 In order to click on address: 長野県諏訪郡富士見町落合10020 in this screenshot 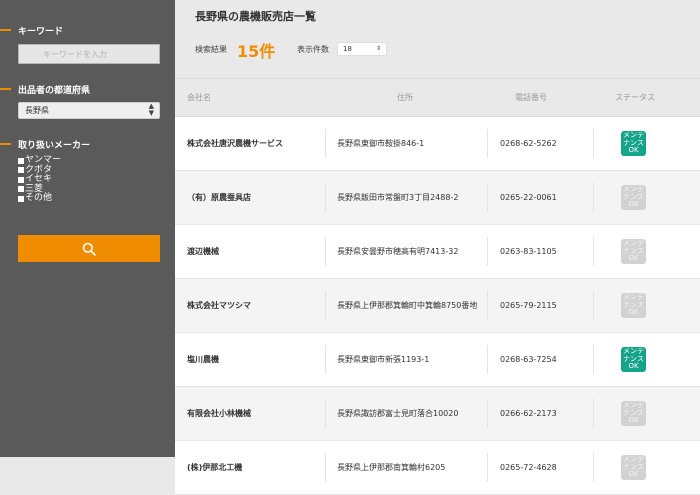, I will do `click(412, 413)`.